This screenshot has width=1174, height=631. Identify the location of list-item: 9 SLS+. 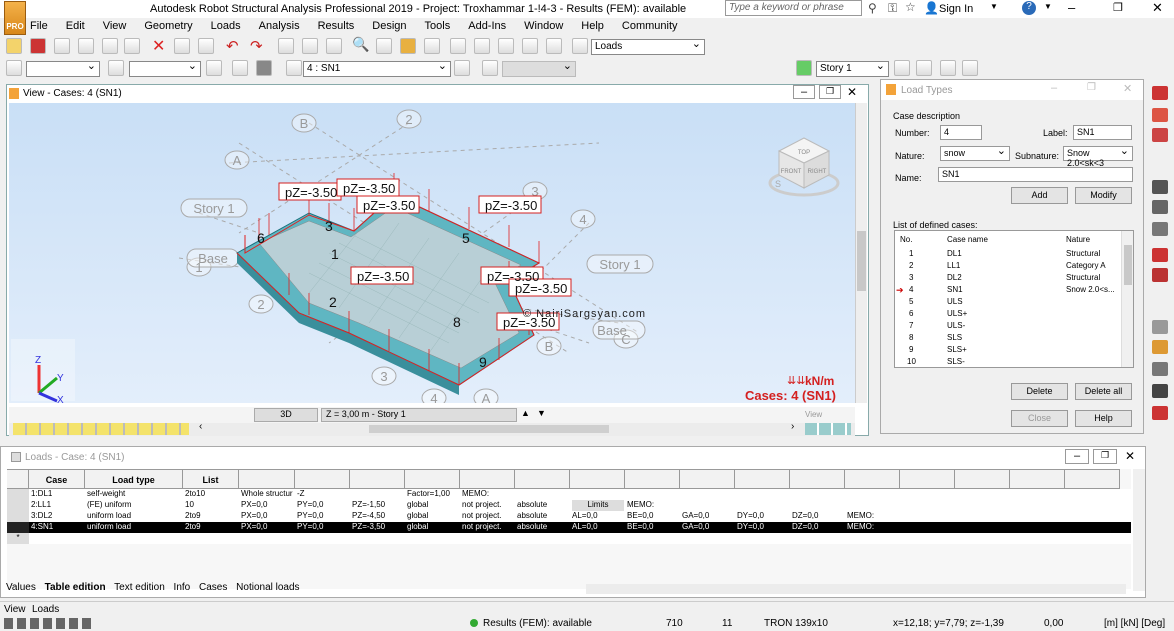
(1008, 351).